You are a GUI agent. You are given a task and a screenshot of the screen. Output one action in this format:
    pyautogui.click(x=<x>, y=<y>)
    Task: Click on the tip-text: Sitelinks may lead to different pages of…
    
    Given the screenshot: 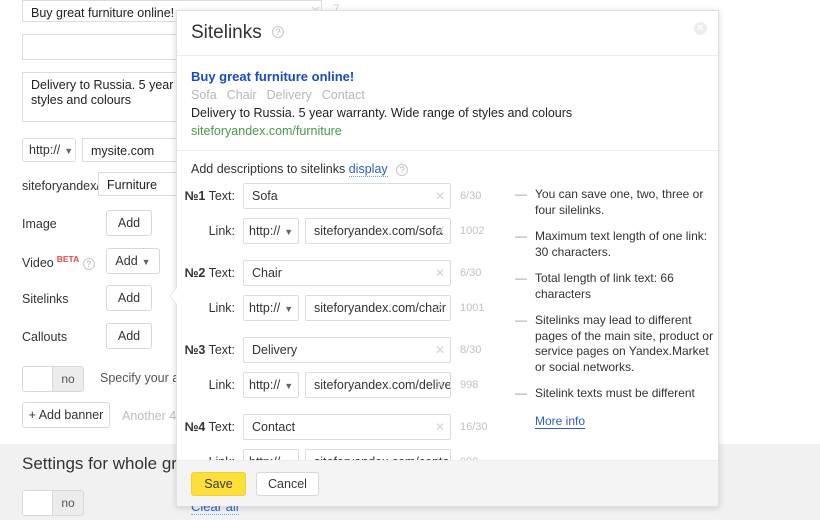 What is the action you would take?
    pyautogui.click(x=624, y=343)
    